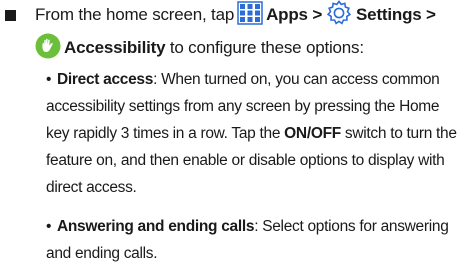 This screenshot has height=268, width=474. Describe the element at coordinates (296, 79) in the screenshot. I see `item-text: : When turned on, you can access common` at that location.